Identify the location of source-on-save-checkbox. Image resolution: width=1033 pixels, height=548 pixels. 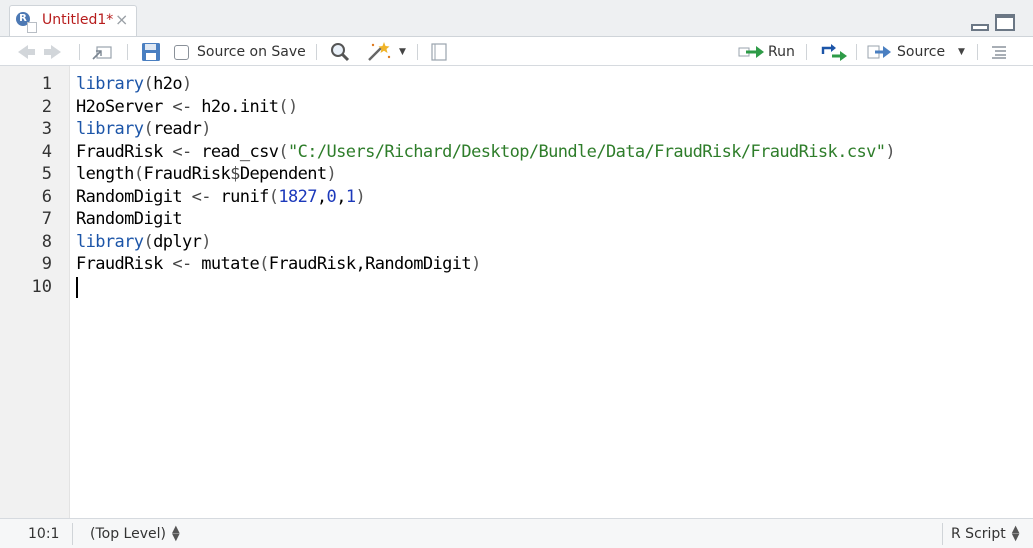
(181, 52).